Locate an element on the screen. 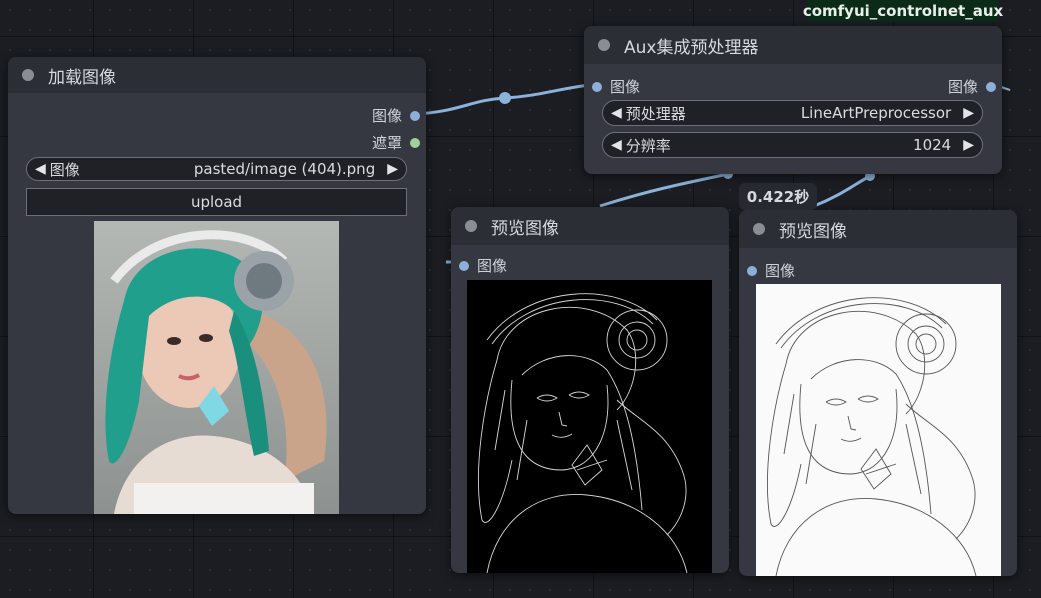 This screenshot has width=1041, height=598. edge-map-image is located at coordinates (583, 433).